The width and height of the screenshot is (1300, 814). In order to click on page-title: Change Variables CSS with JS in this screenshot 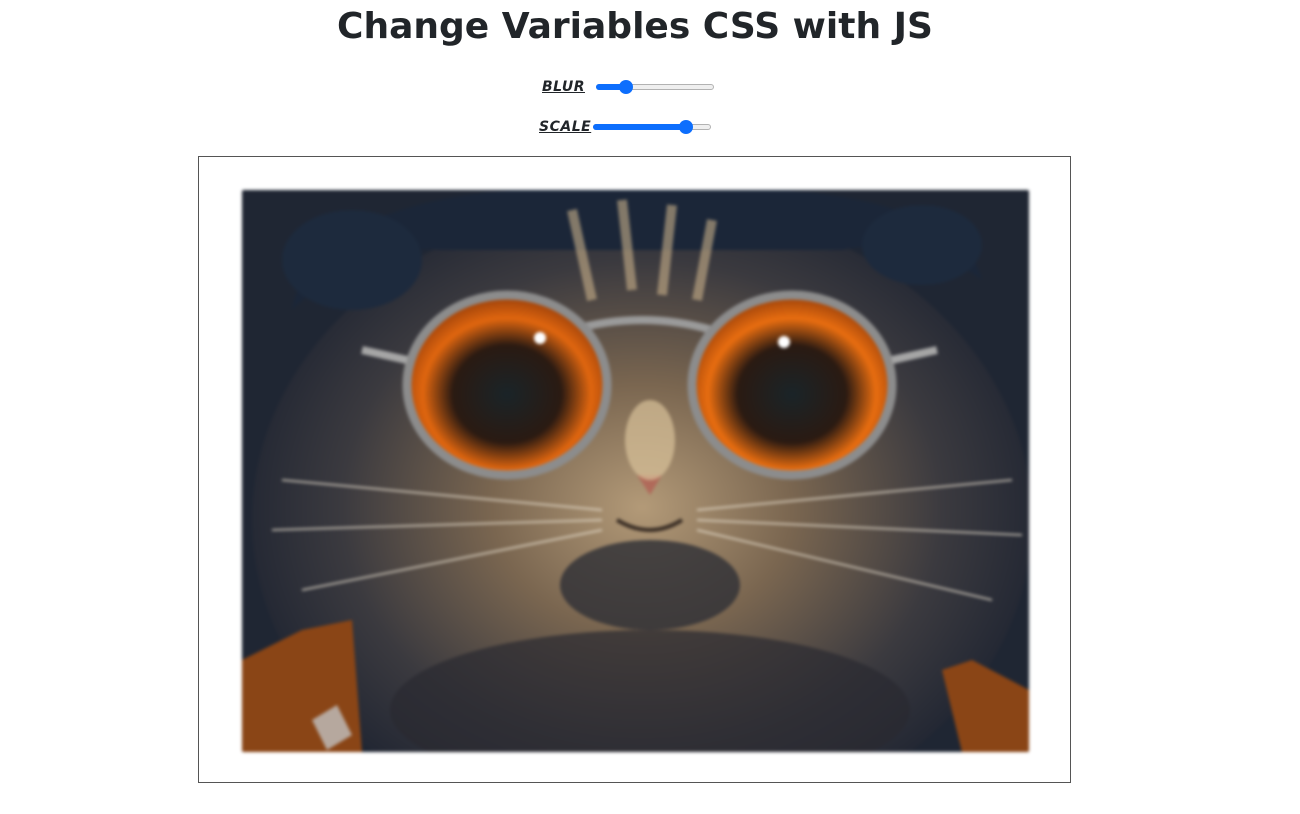, I will do `click(635, 26)`.